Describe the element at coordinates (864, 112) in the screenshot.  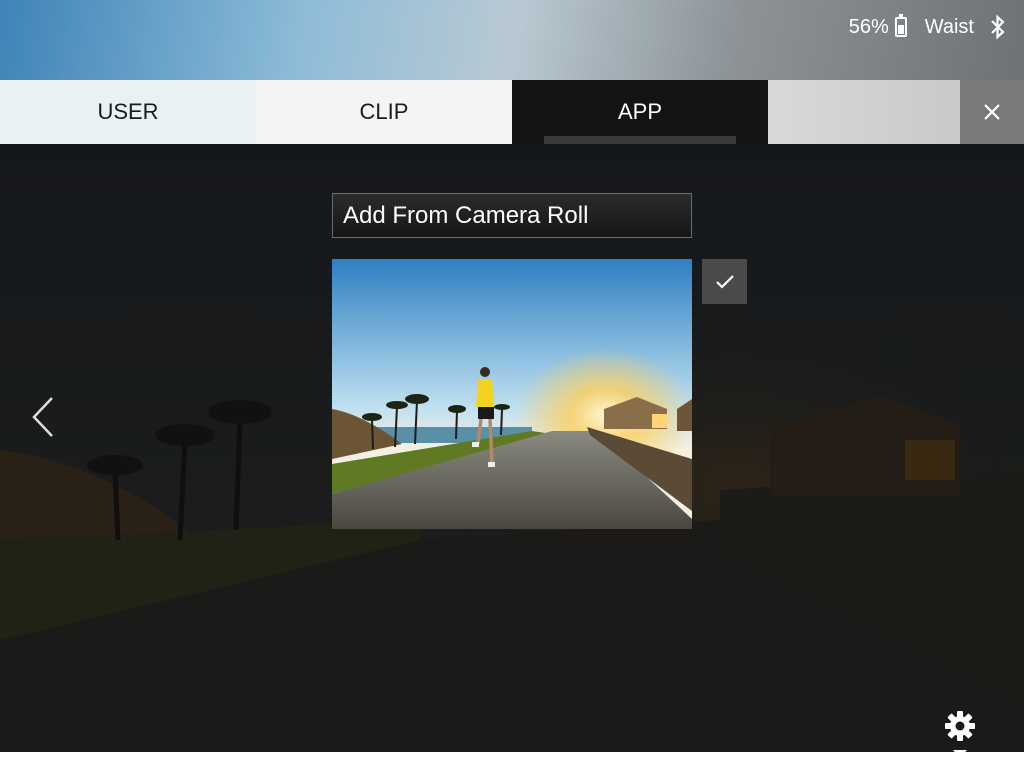
I see `tab-bar-spacer` at that location.